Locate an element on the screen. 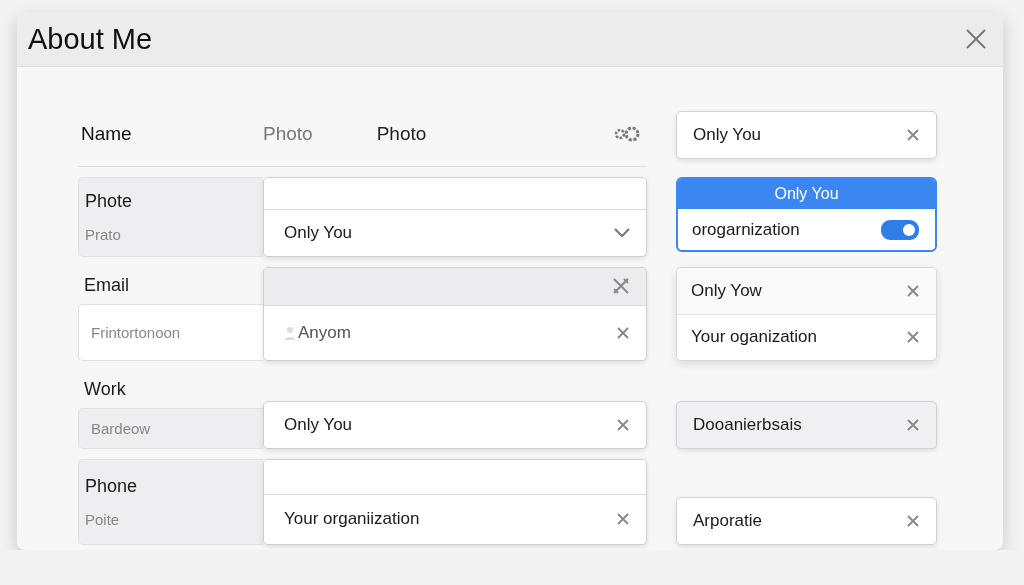 The height and width of the screenshot is (585, 1024). select-field: Arporatie is located at coordinates (806, 521).